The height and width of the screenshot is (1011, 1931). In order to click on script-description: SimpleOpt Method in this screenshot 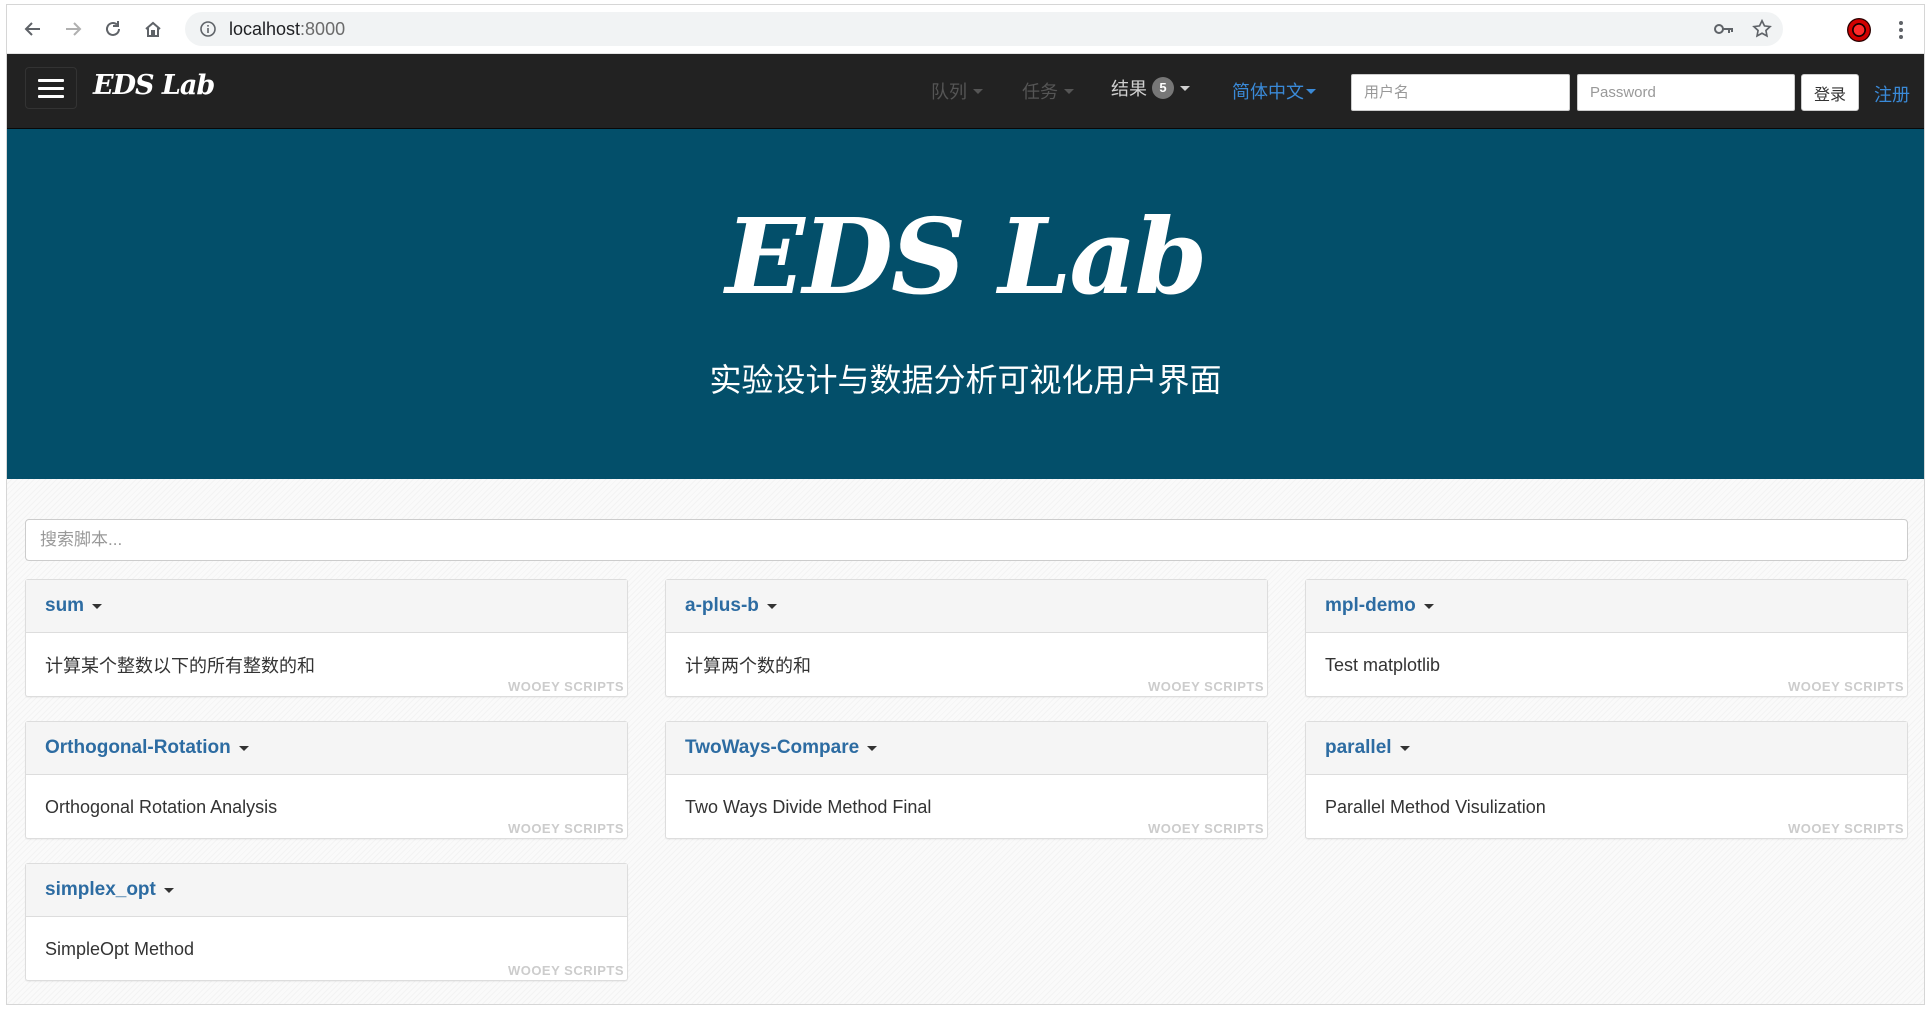, I will do `click(120, 948)`.